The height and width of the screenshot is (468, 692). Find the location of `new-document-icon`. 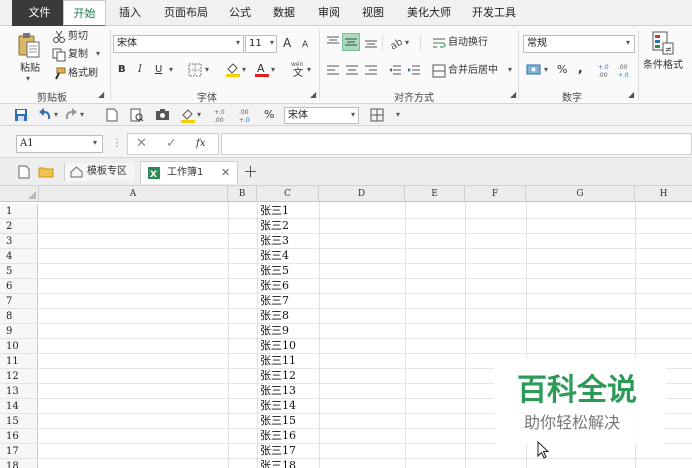

new-document-icon is located at coordinates (112, 115).